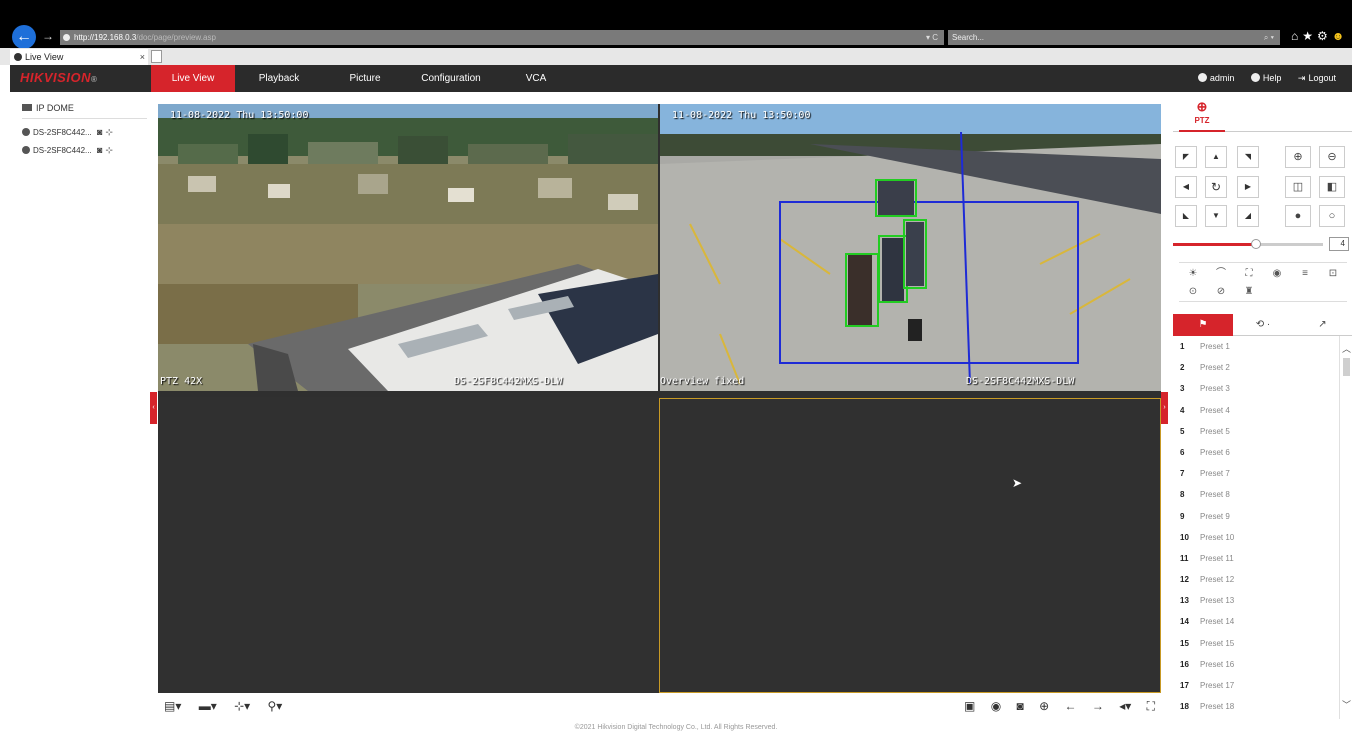  I want to click on list-item: 12 Preset 12, so click(1256, 579).